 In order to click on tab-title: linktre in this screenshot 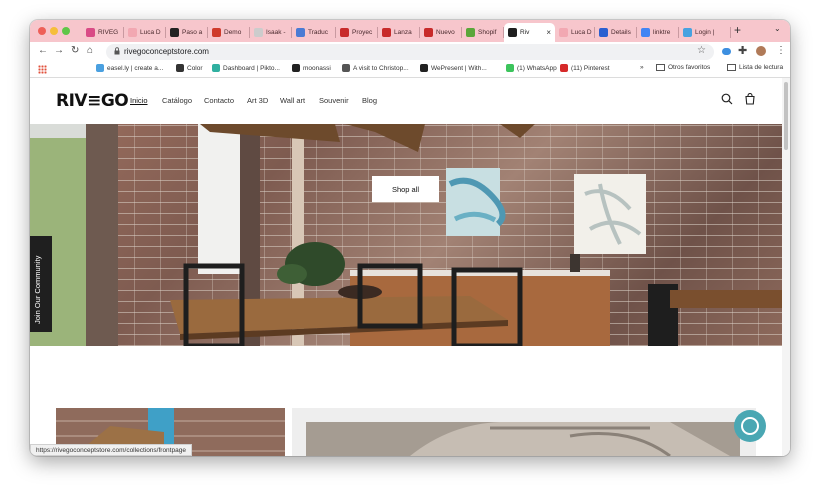, I will do `click(662, 32)`.